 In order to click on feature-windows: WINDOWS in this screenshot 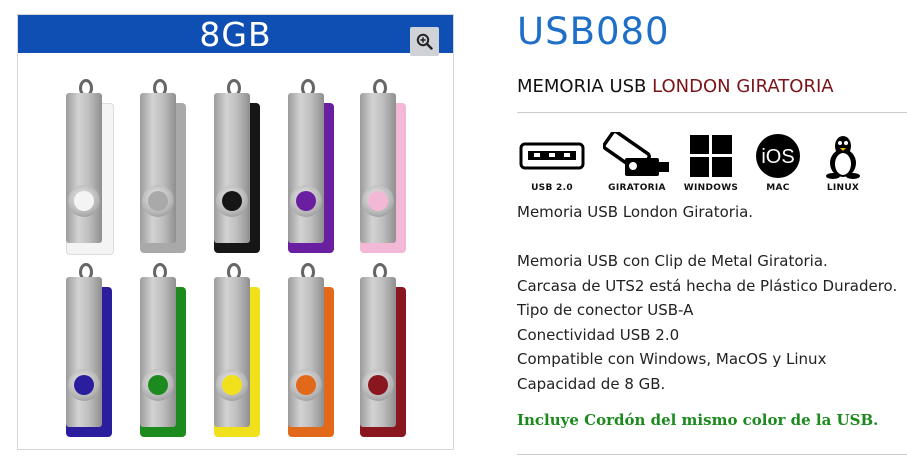, I will do `click(711, 162)`.